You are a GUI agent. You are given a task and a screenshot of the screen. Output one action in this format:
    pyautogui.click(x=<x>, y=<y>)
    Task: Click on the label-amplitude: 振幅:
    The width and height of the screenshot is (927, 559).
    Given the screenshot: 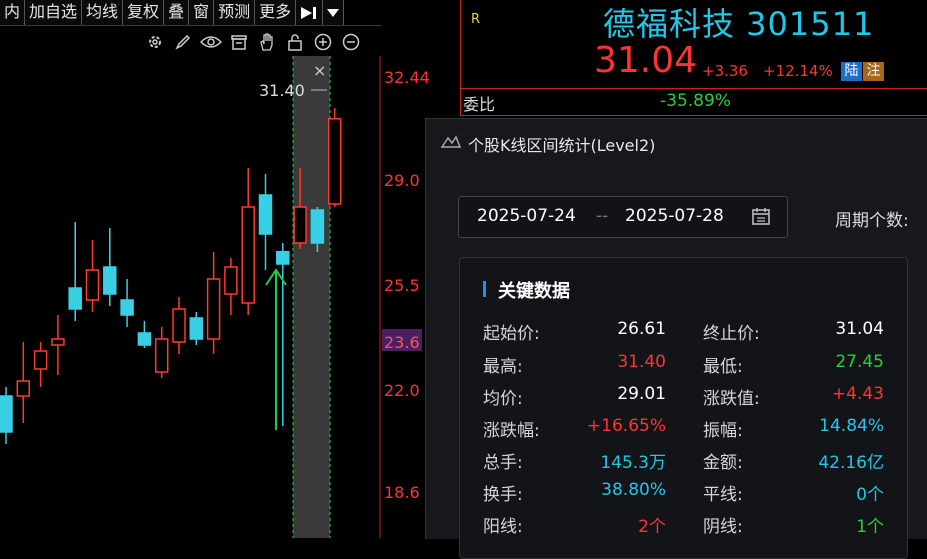 What is the action you would take?
    pyautogui.click(x=723, y=431)
    